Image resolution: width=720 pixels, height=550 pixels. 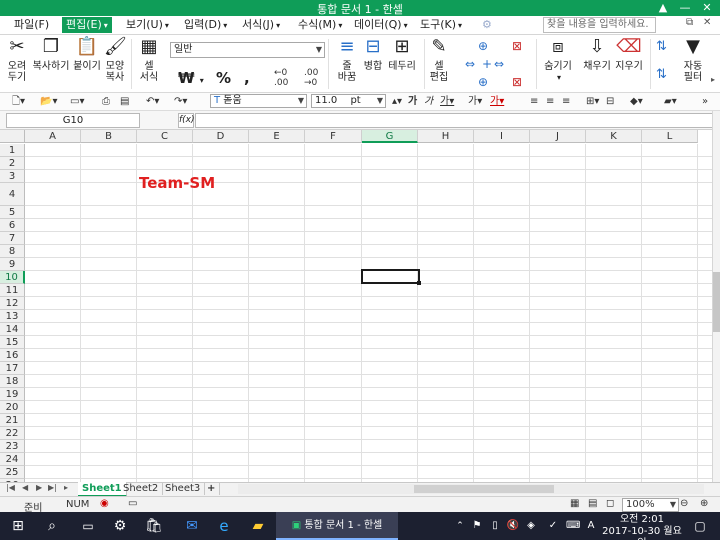 I want to click on cell-edit-button: ✎ 셀 편집, so click(x=439, y=60).